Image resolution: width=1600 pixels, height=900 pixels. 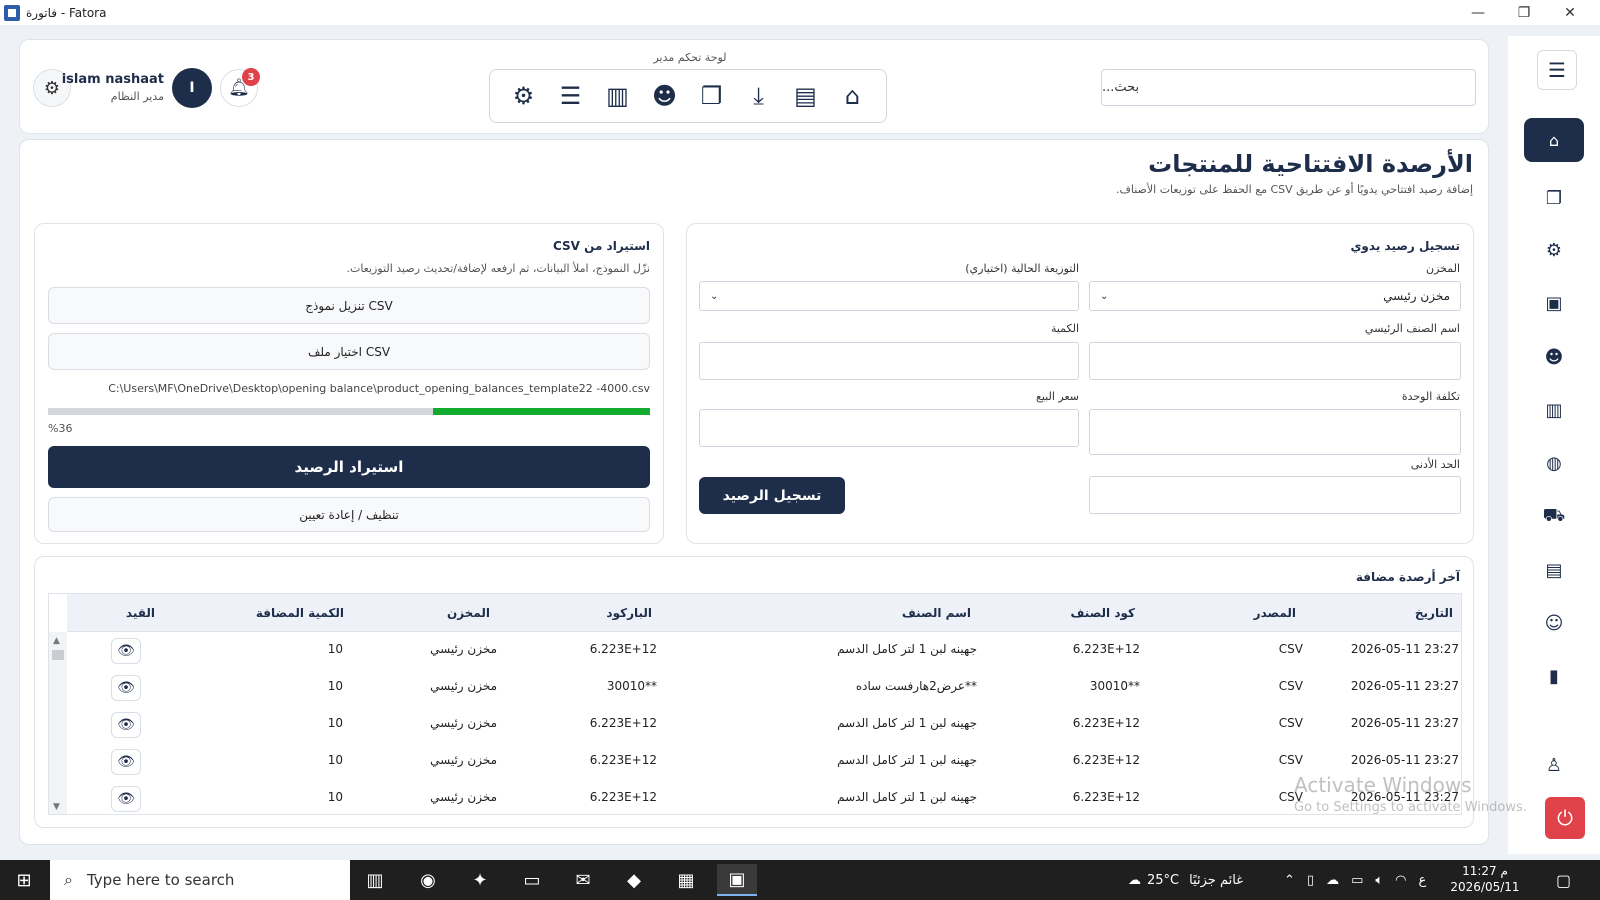 What do you see at coordinates (1410, 807) in the screenshot?
I see `activate-windows-hint: Go to Settings to activate Windows.` at bounding box center [1410, 807].